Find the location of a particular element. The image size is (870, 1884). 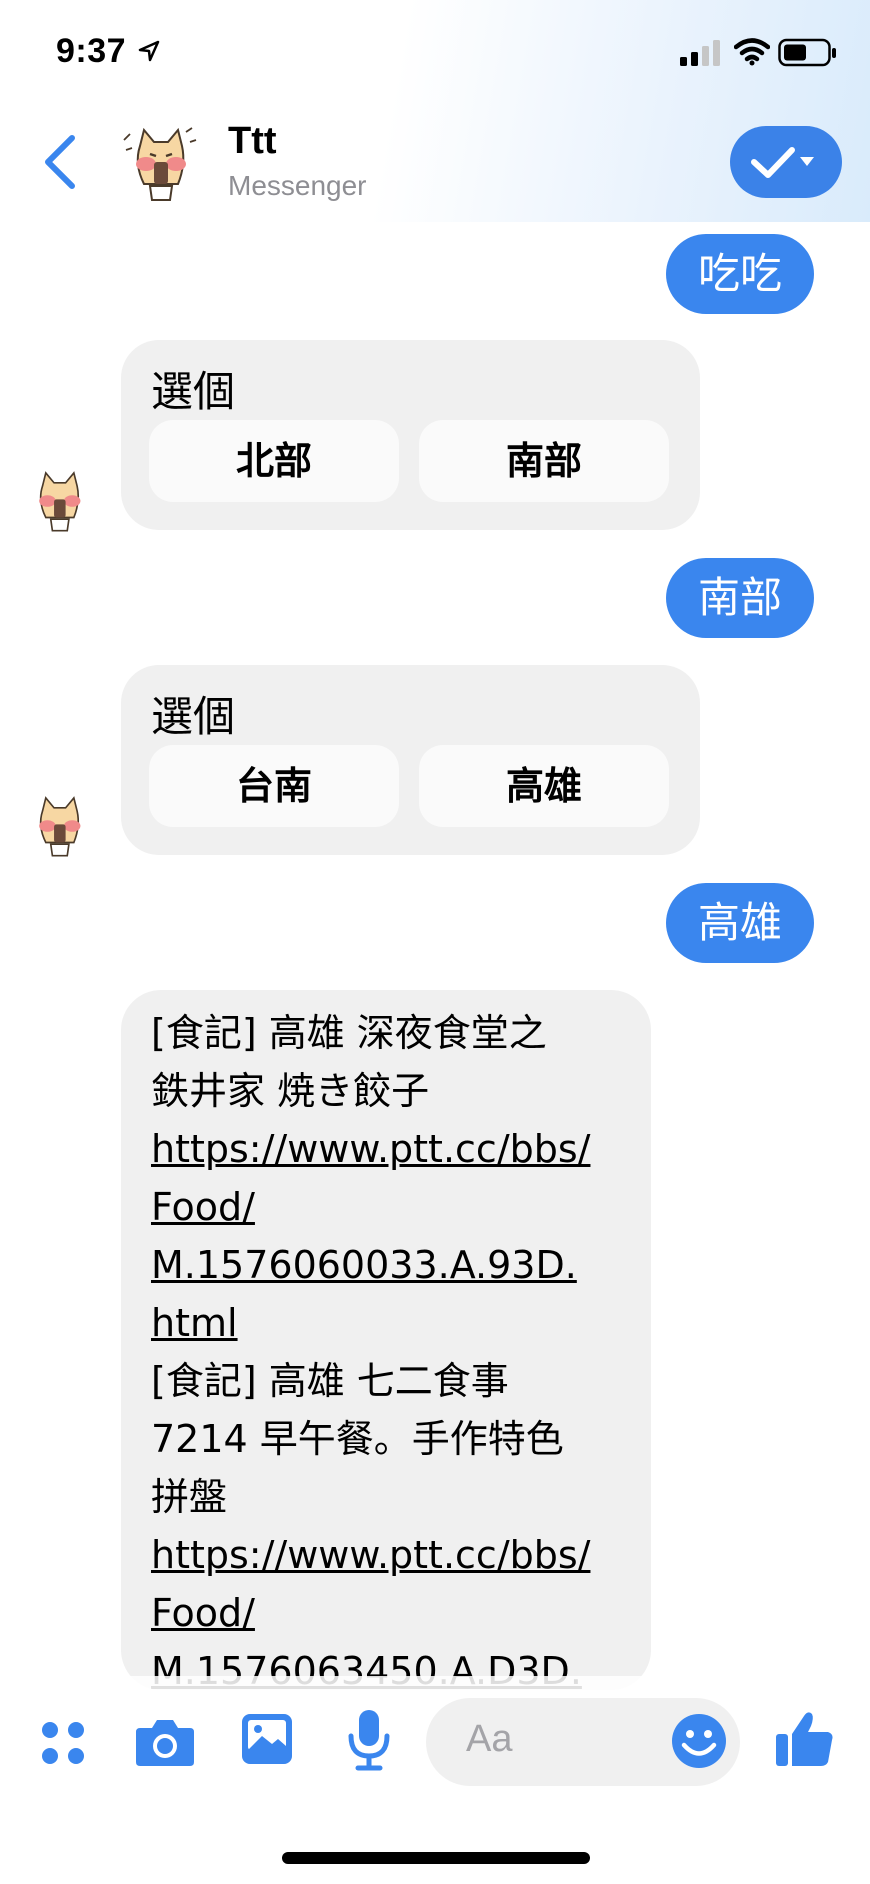

outgoing-message: 吃吃 is located at coordinates (739, 274).